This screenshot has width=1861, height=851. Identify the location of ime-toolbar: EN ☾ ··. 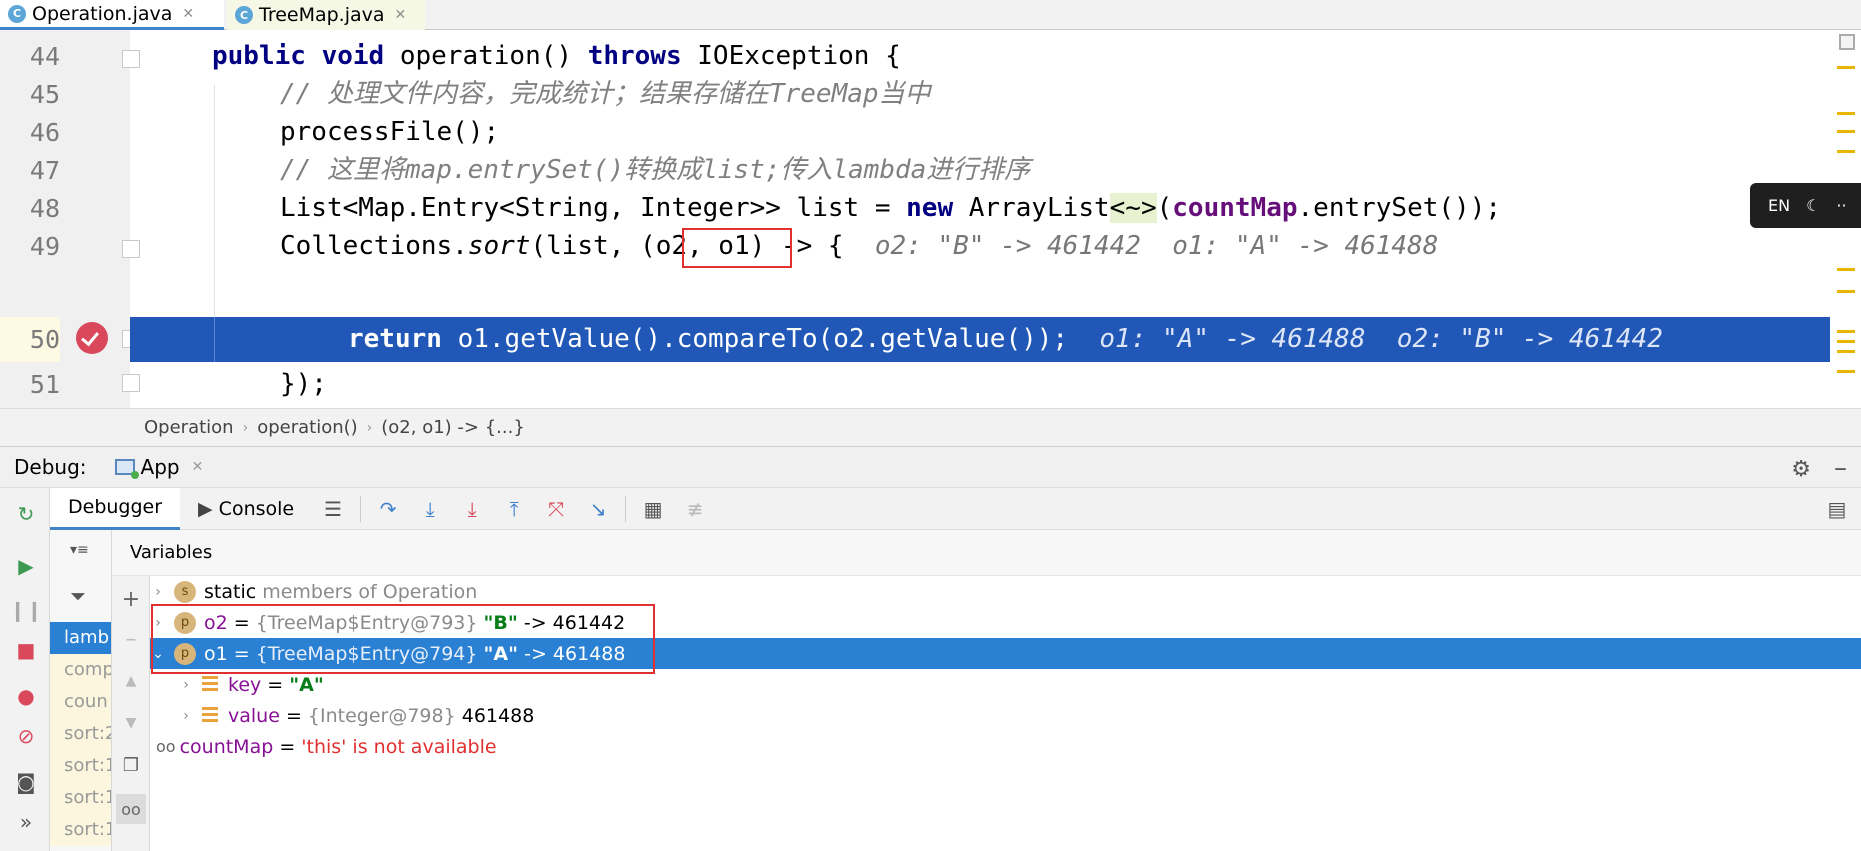
(1805, 205).